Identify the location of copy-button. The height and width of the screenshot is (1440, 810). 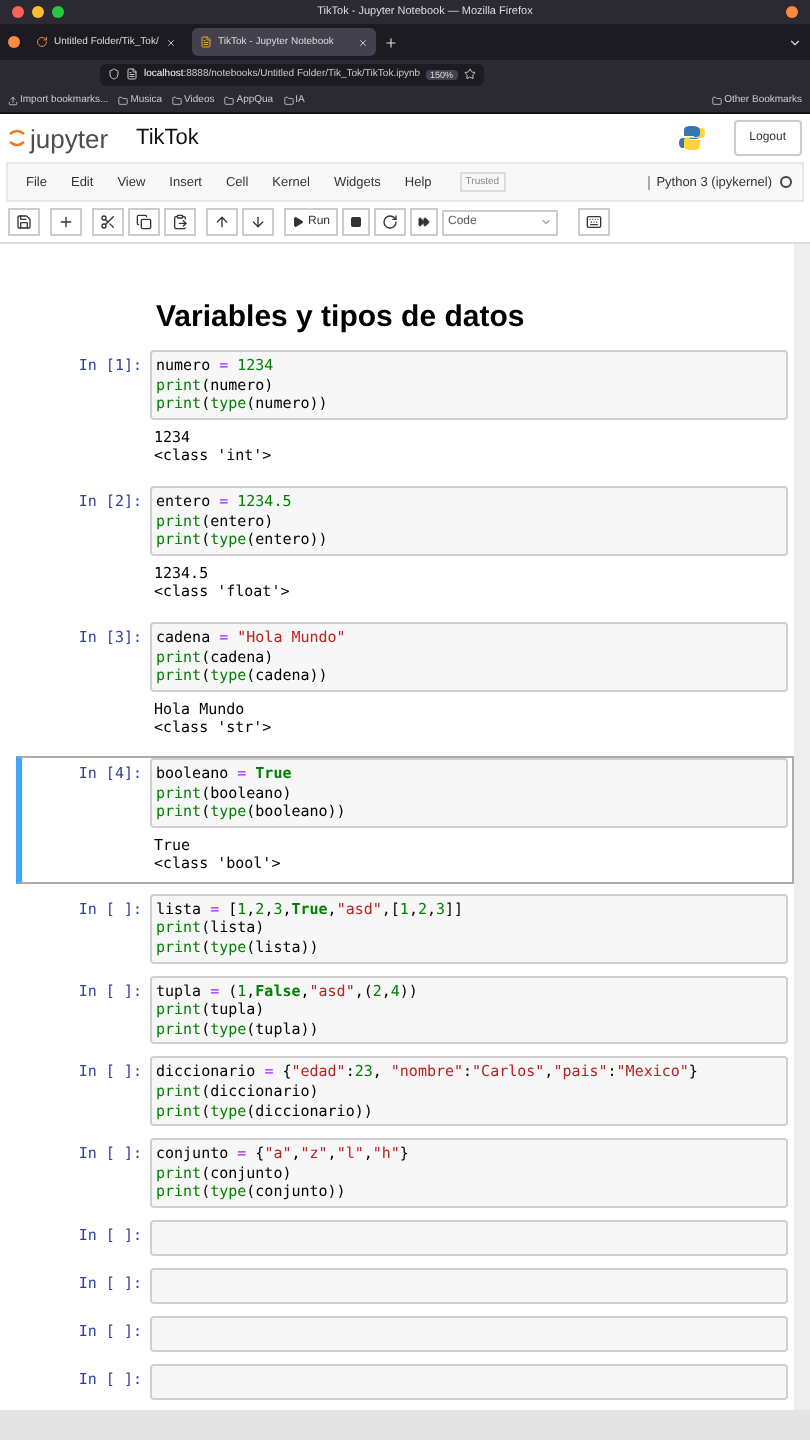
(144, 222).